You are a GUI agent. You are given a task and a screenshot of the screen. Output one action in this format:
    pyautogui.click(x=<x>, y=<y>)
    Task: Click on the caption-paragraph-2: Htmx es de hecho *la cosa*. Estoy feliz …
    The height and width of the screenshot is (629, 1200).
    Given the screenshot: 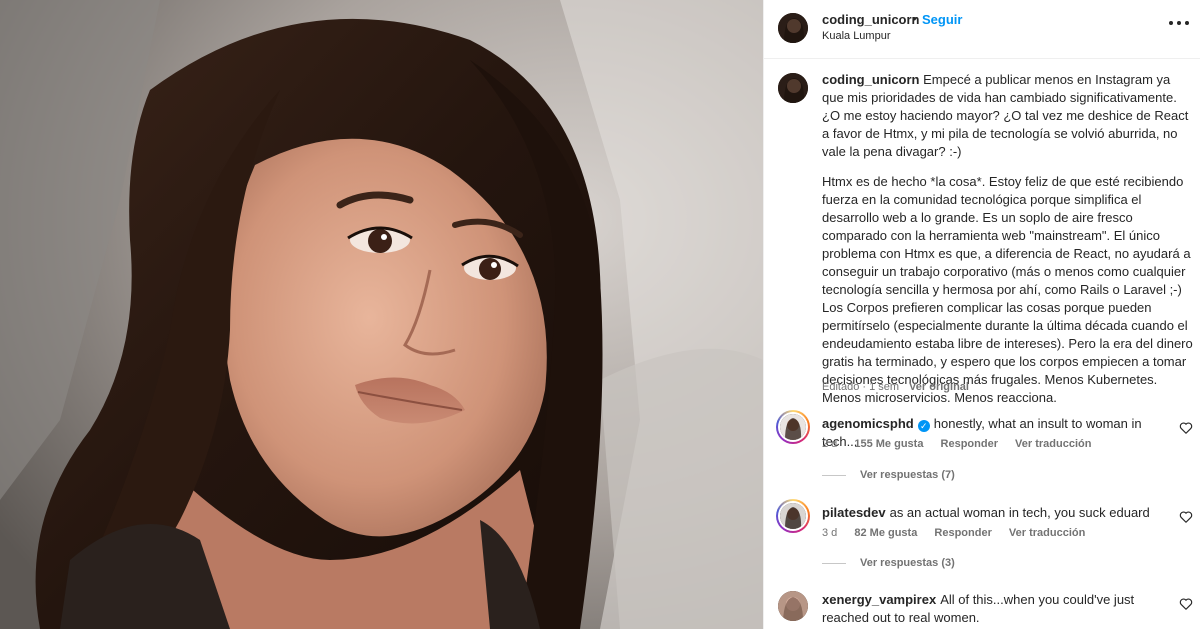 What is the action you would take?
    pyautogui.click(x=1007, y=289)
    